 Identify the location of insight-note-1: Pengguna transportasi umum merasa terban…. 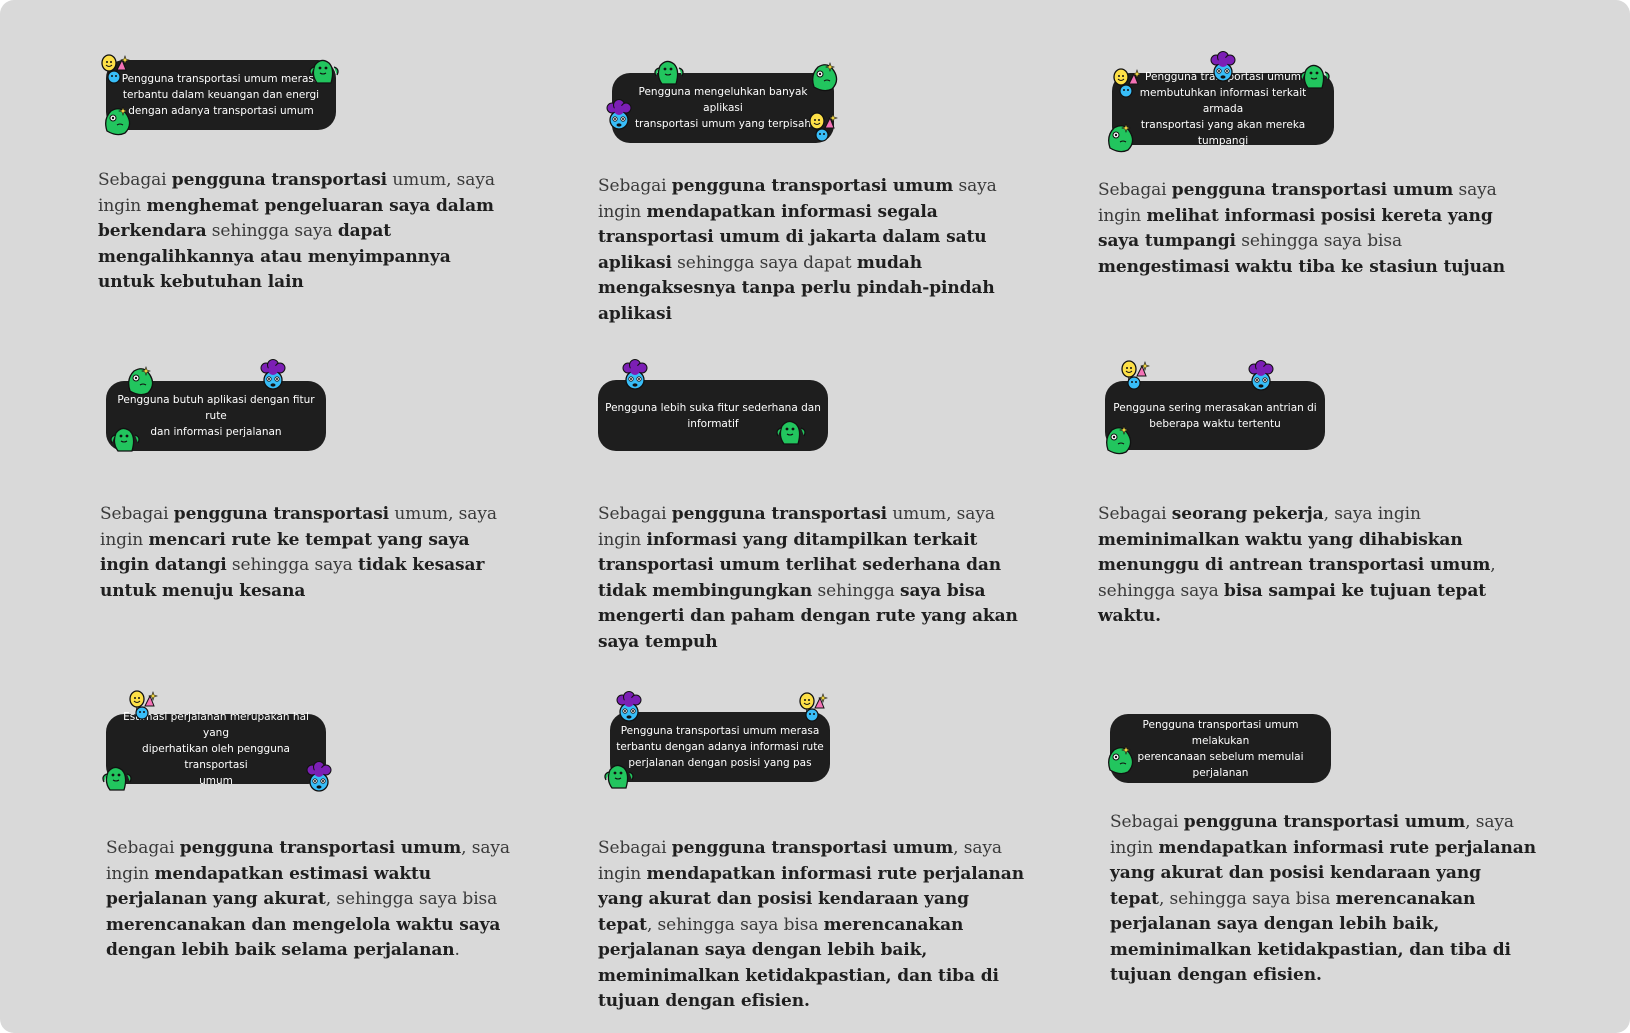
(221, 95).